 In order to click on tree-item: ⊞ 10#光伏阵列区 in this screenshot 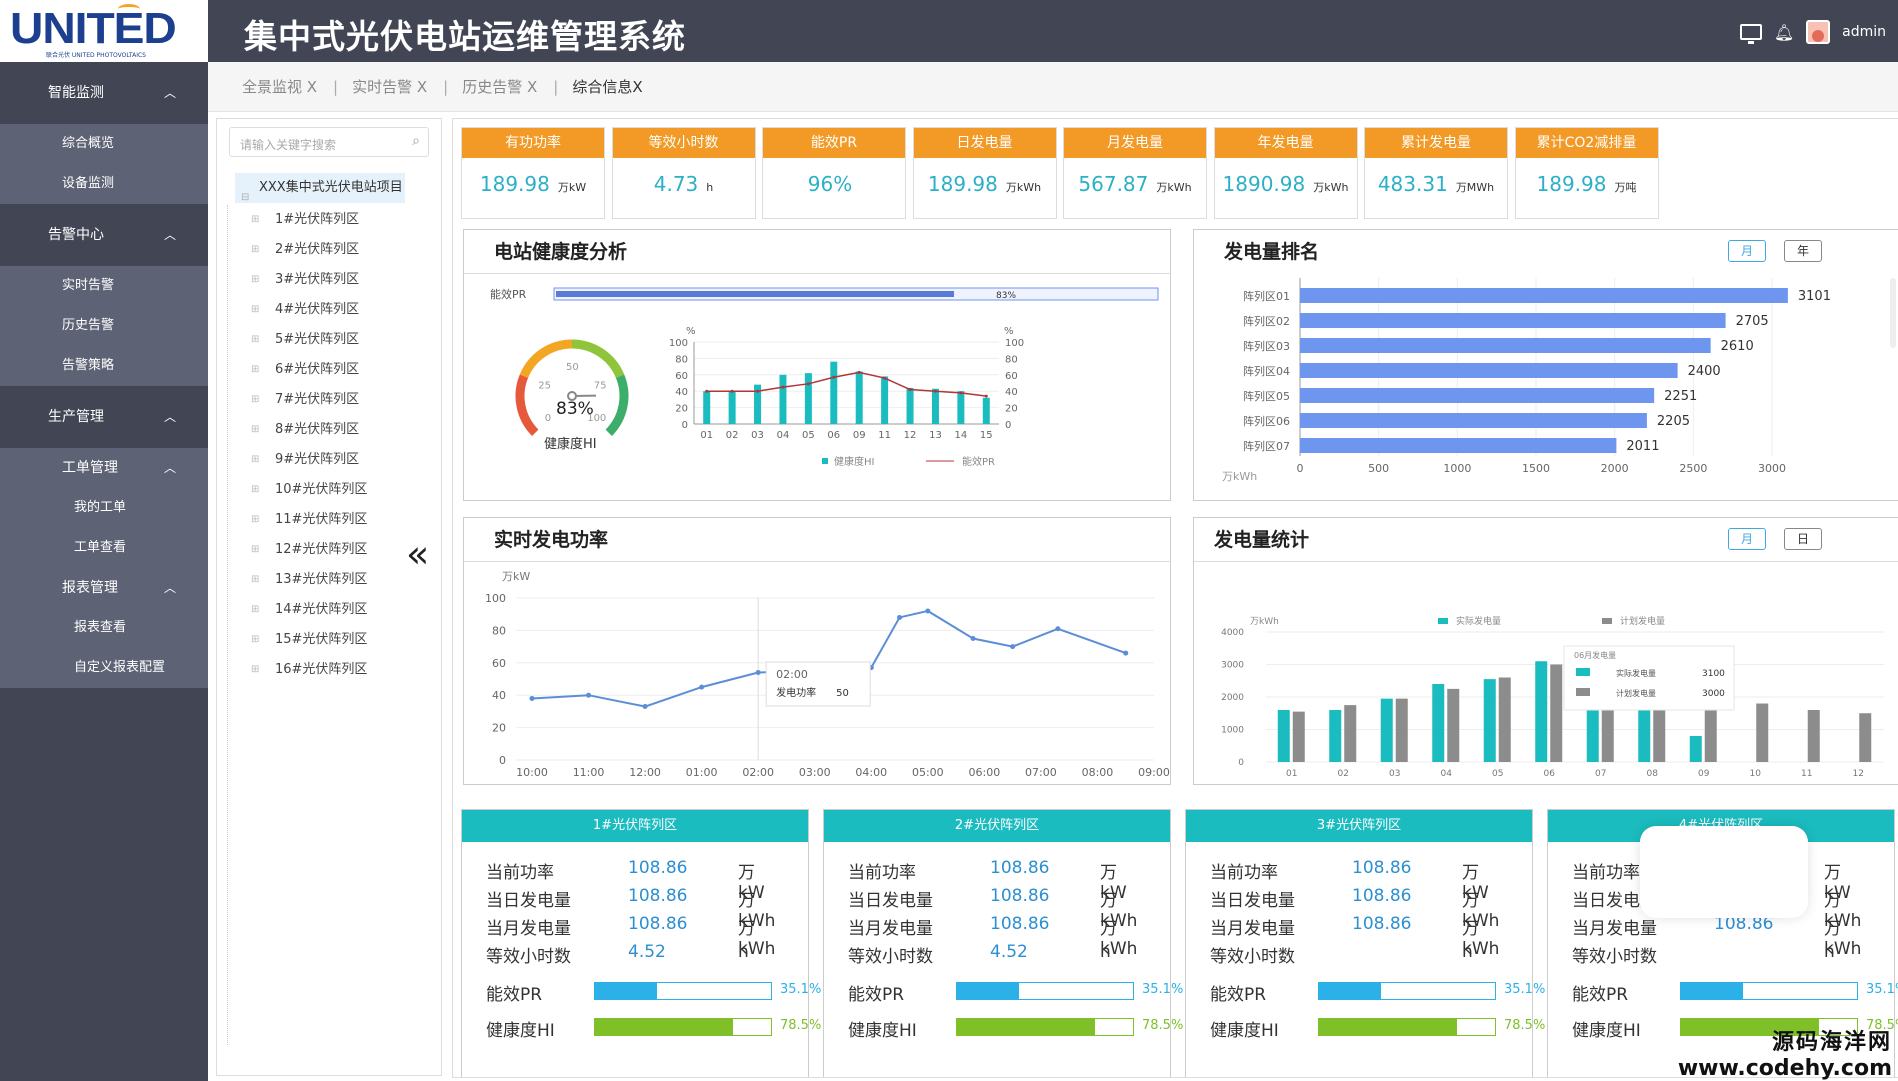, I will do `click(342, 490)`.